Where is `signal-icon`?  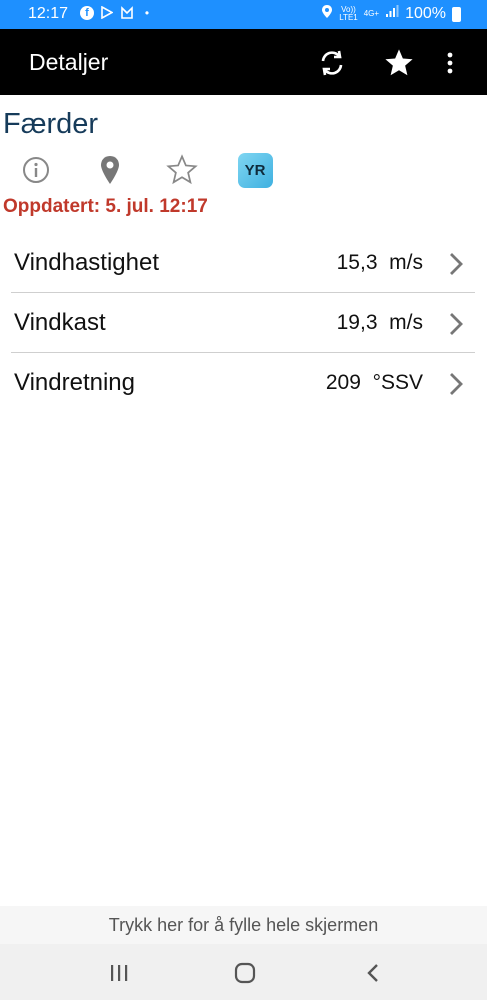
signal-icon is located at coordinates (392, 14).